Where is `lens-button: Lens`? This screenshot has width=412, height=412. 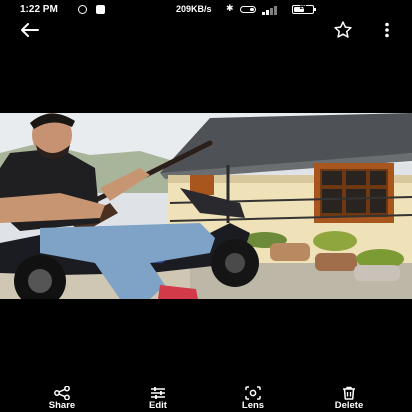 lens-button: Lens is located at coordinates (253, 398).